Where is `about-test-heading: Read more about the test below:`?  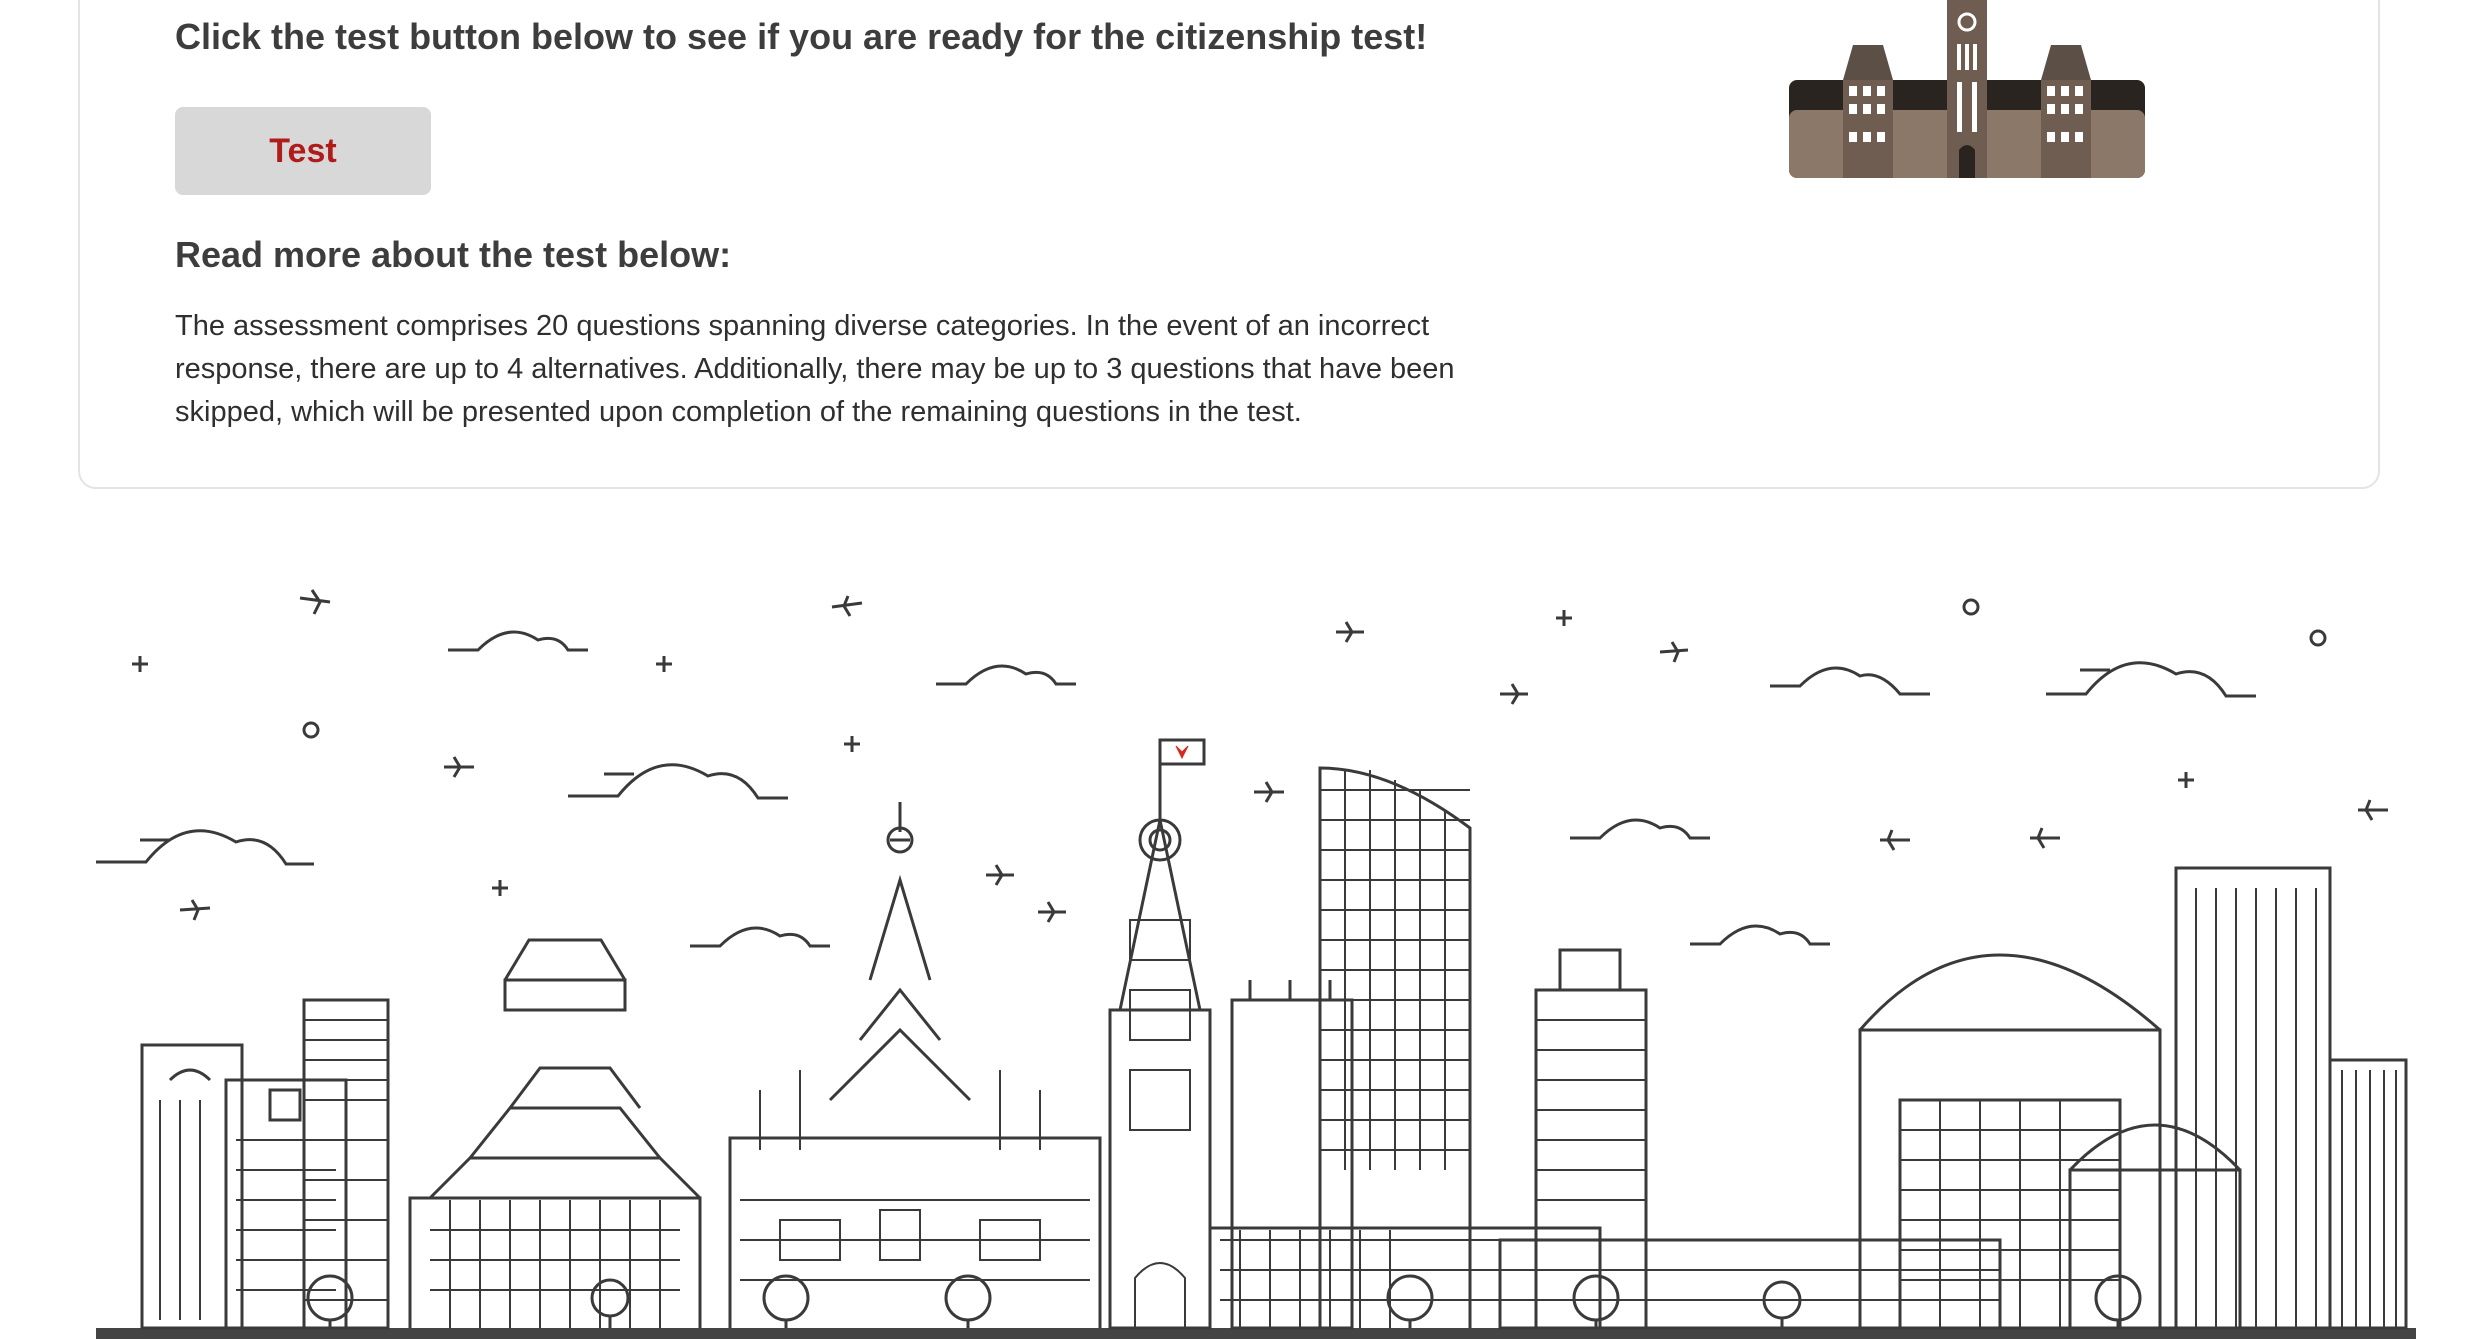
about-test-heading: Read more about the test below: is located at coordinates (453, 254).